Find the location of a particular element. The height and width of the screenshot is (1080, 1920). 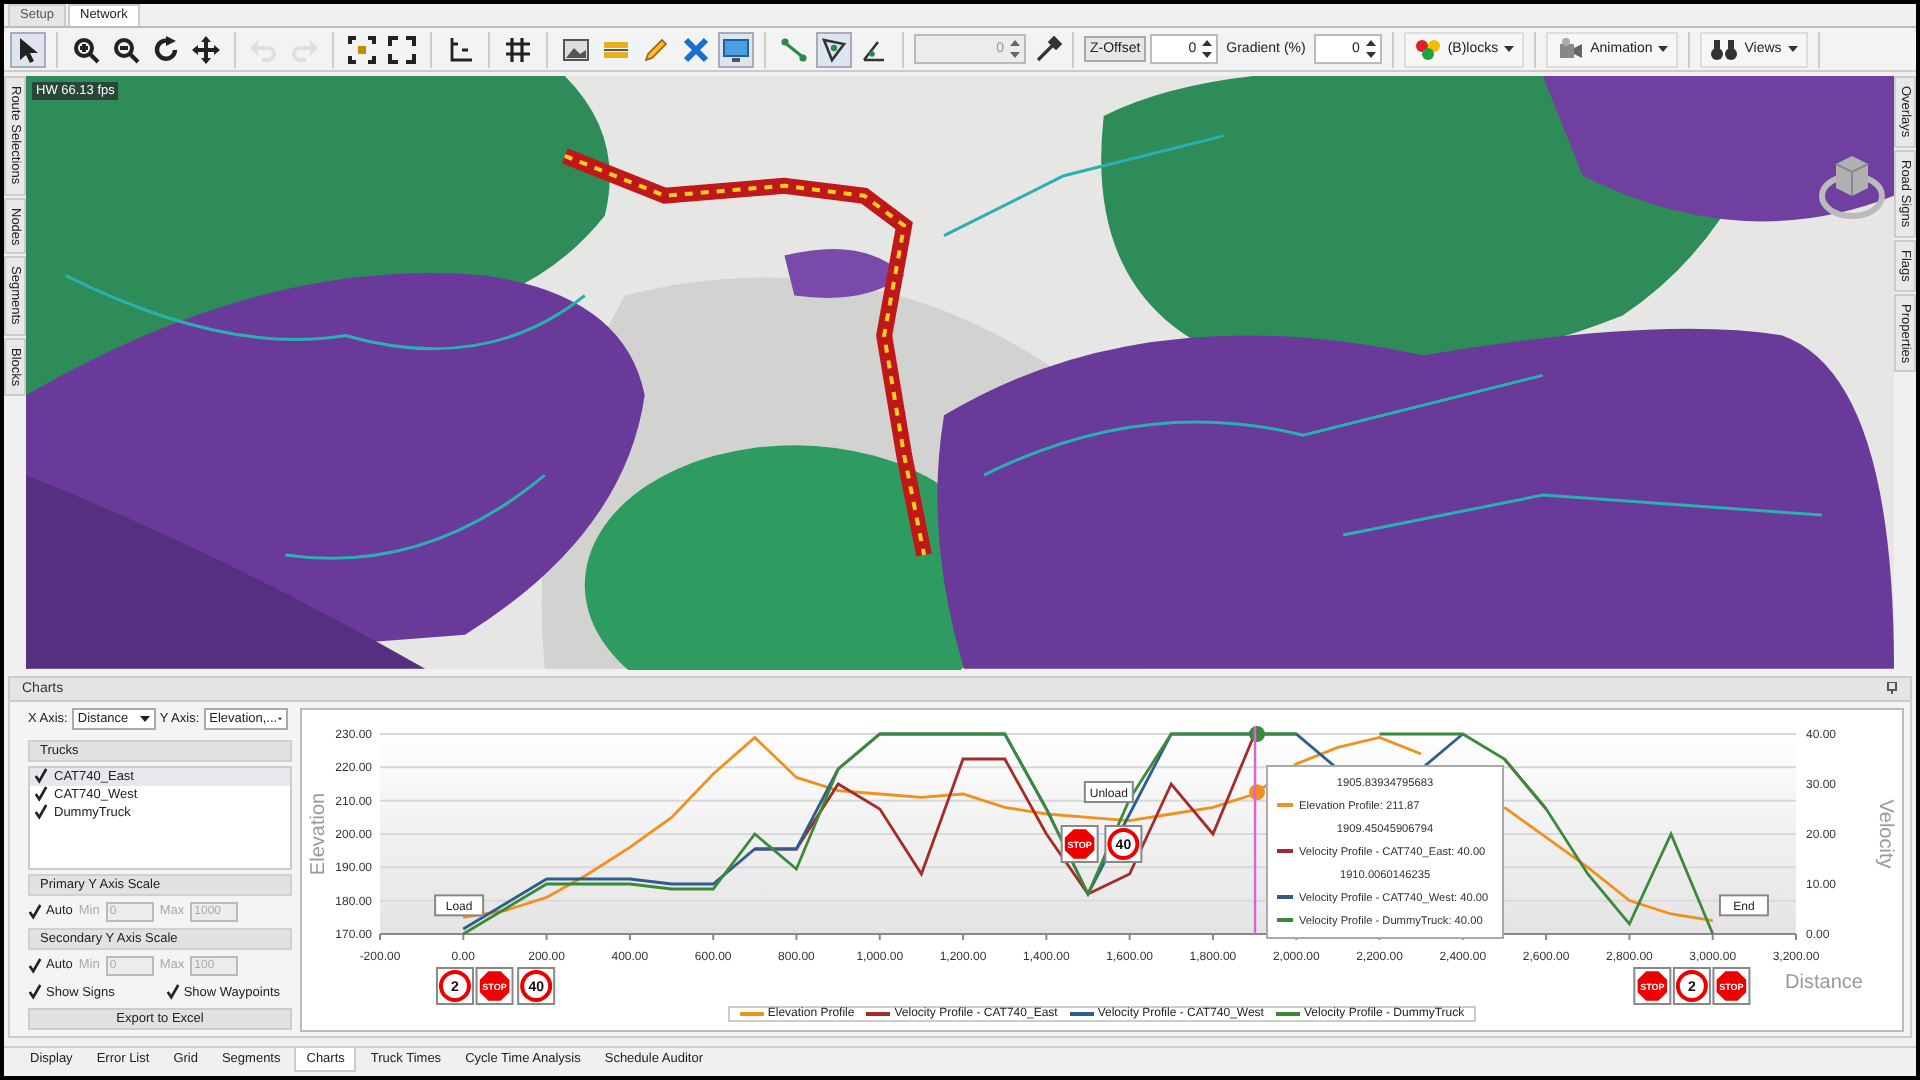

triangle-button is located at coordinates (834, 49).